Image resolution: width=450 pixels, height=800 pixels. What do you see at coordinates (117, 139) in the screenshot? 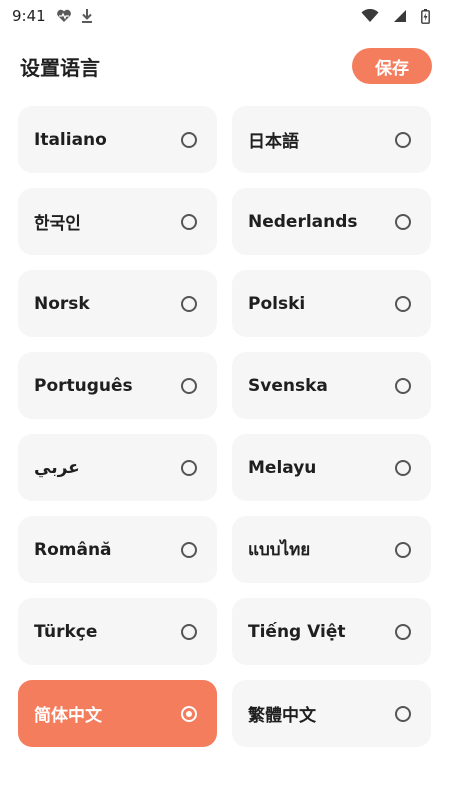
I see `language-option: Italiano` at bounding box center [117, 139].